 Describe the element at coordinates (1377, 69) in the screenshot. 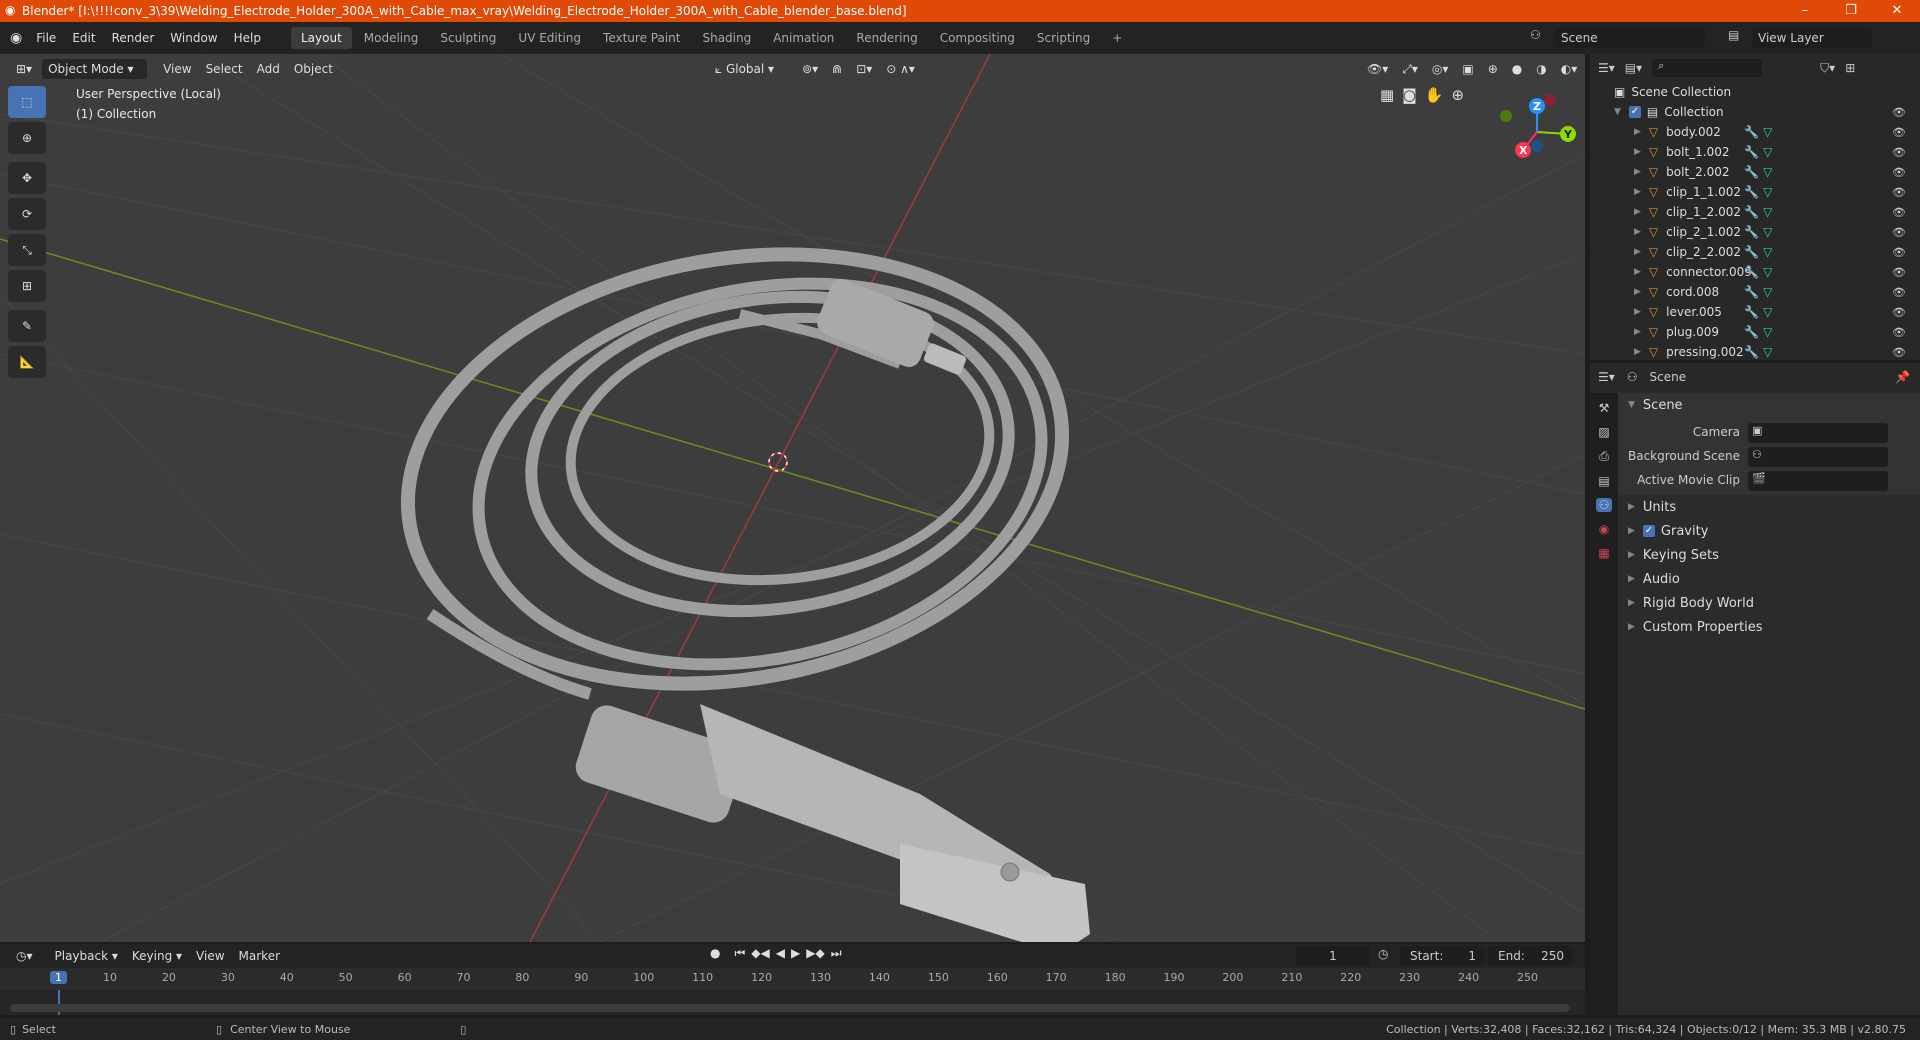

I see `visibility-icon: 👁▾` at that location.